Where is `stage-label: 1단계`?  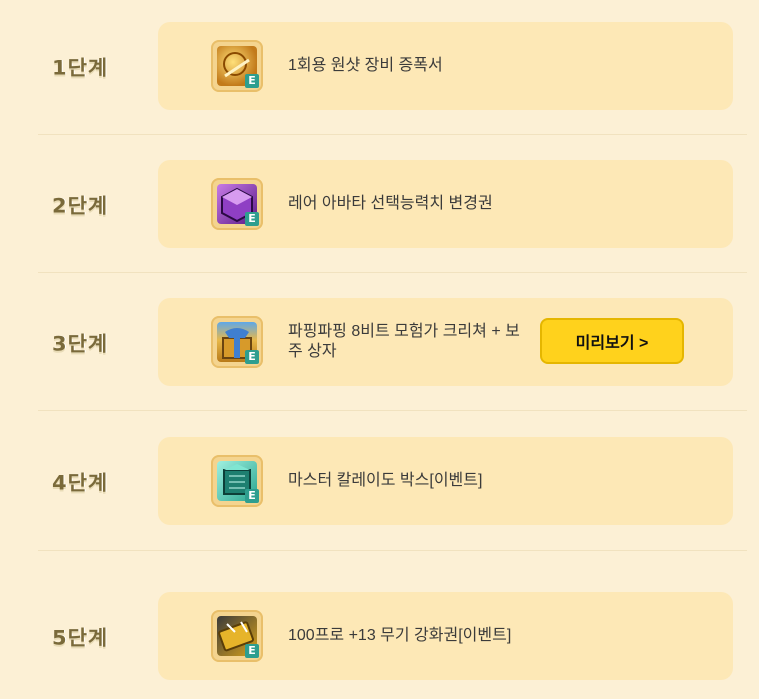
stage-label: 1단계 is located at coordinates (80, 68).